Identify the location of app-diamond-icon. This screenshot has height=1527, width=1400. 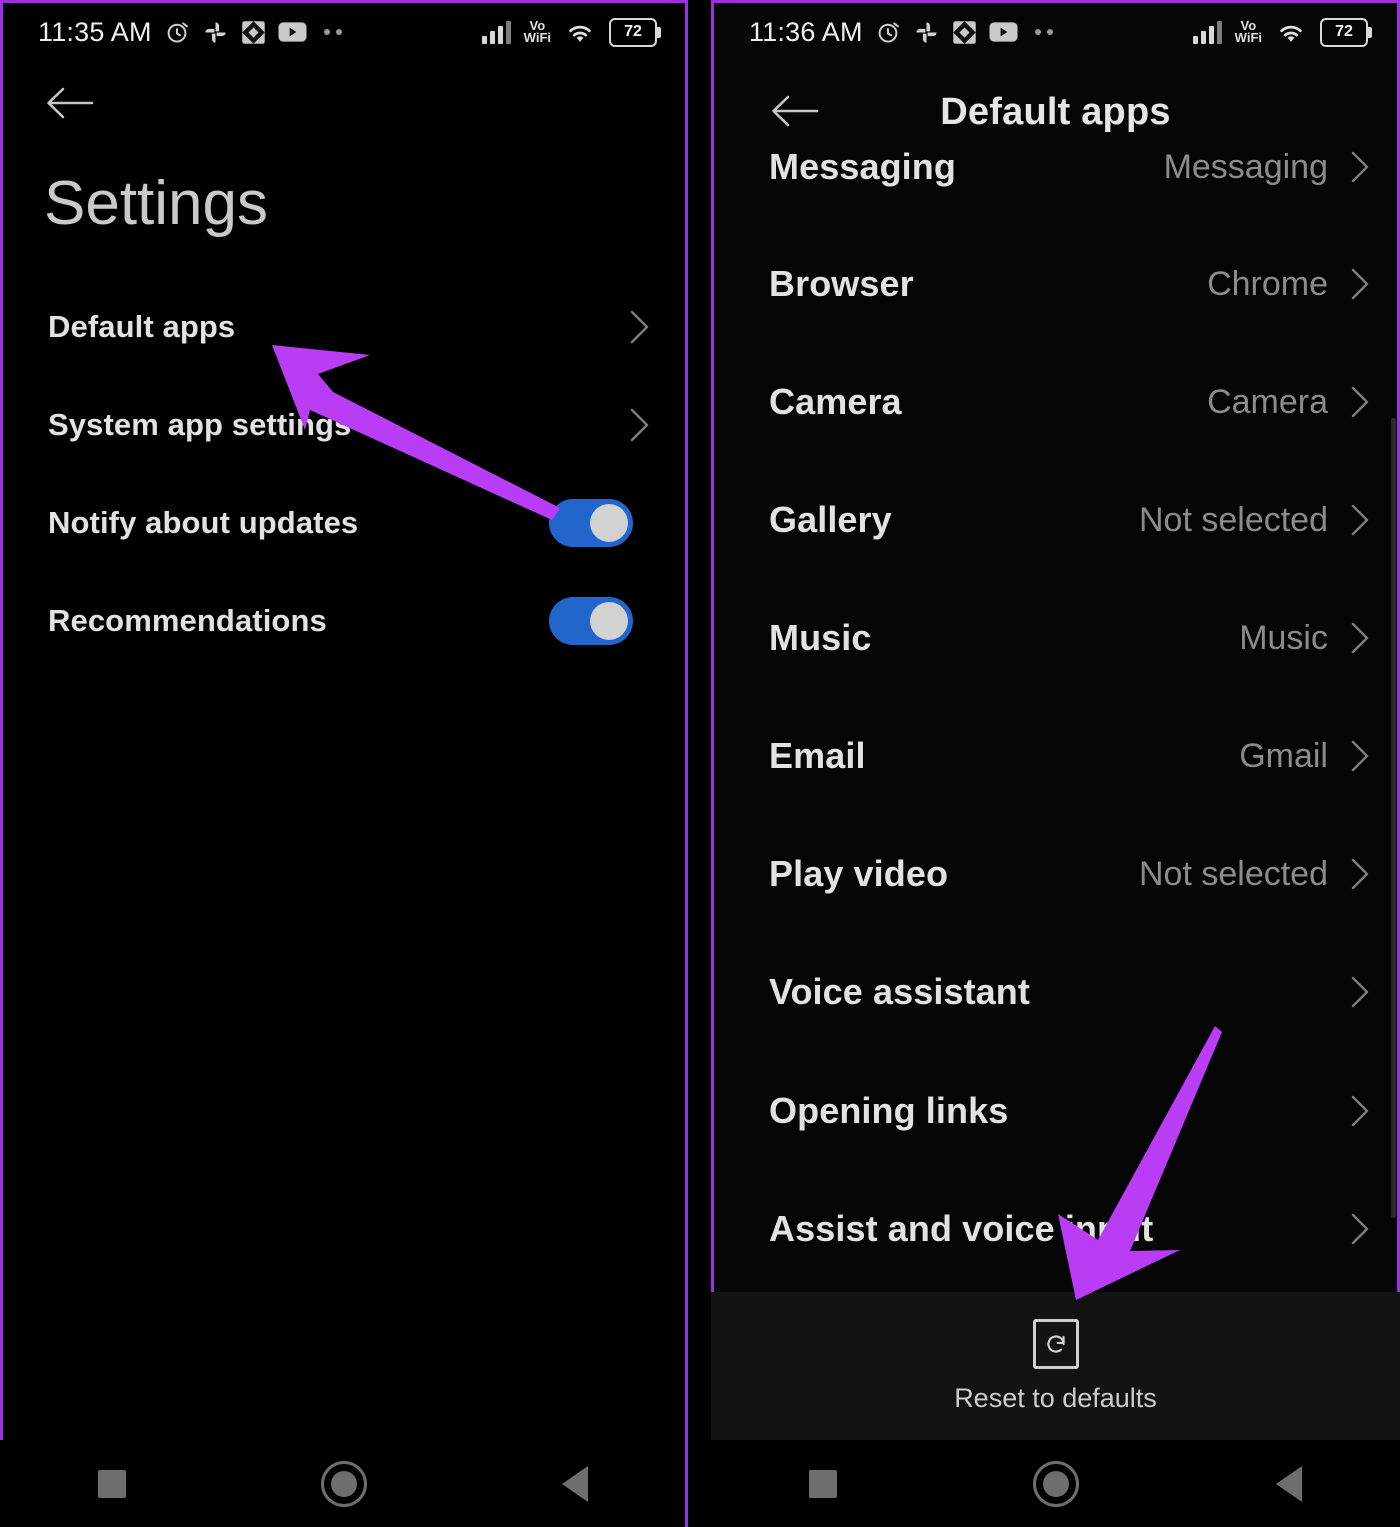
(253, 32).